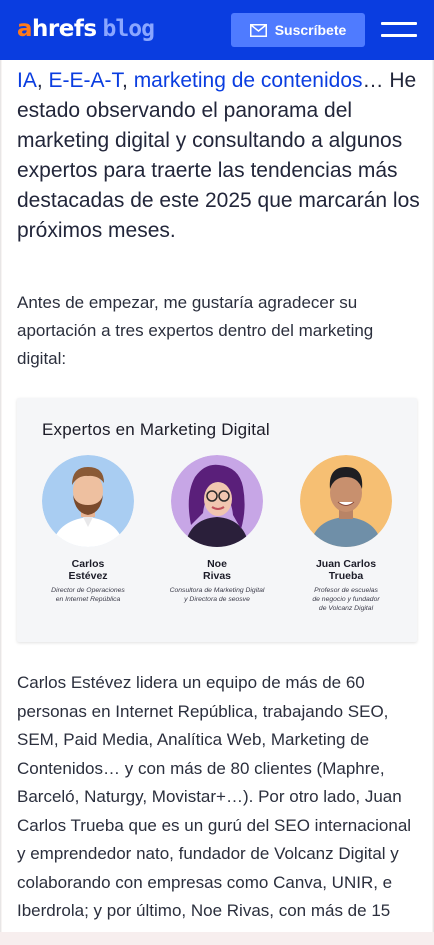  Describe the element at coordinates (217, 590) in the screenshot. I see `expert-role-line: Consultora de Marketing Digital` at that location.